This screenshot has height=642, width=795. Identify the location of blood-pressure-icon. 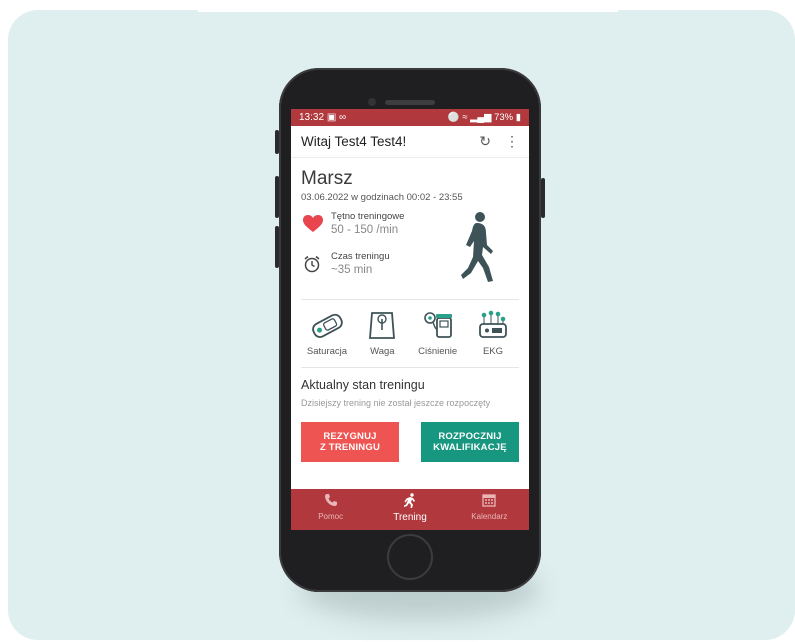
(437, 325).